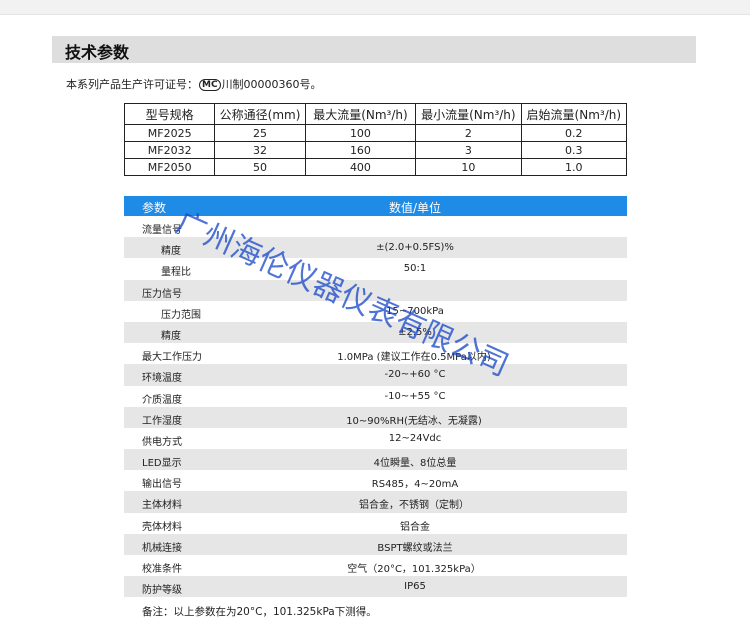 This screenshot has width=750, height=627. What do you see at coordinates (374, 49) in the screenshot?
I see `section-header: 技术参数` at bounding box center [374, 49].